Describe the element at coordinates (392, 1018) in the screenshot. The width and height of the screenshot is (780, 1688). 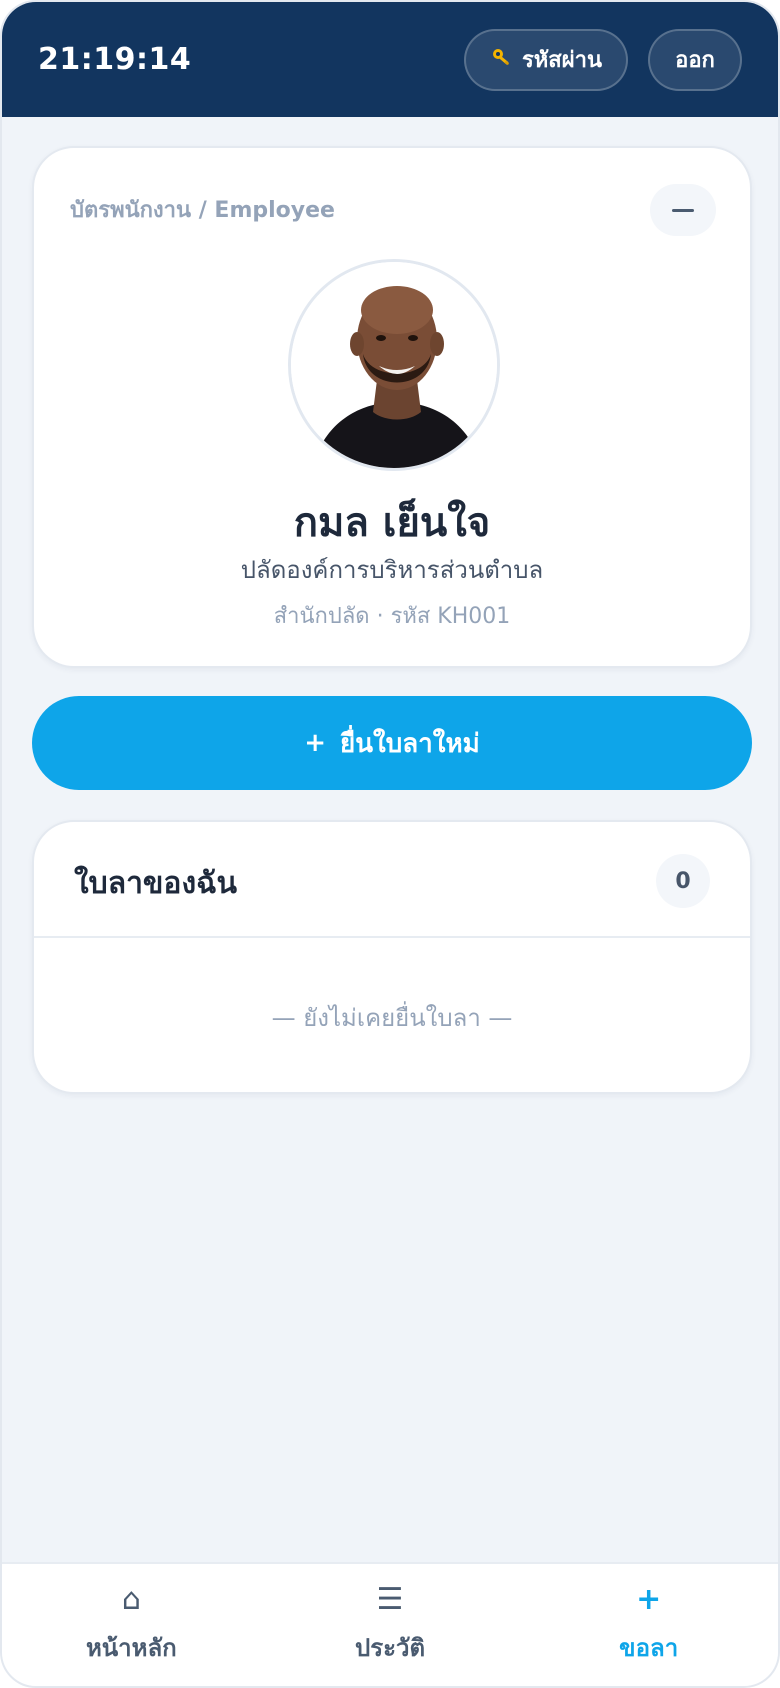
I see `empty-state-text: — ยังไม่เคยยื่นใบลา —` at that location.